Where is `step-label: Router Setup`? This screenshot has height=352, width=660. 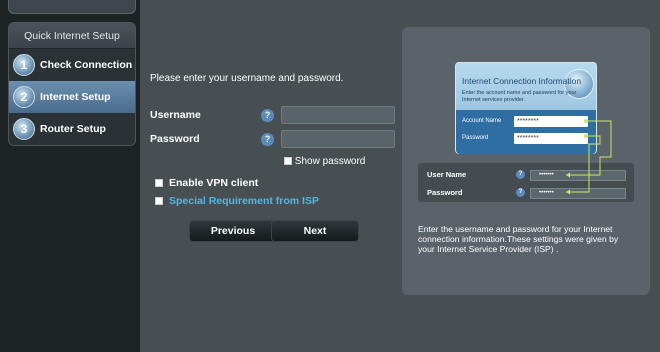
step-label: Router Setup is located at coordinates (73, 129).